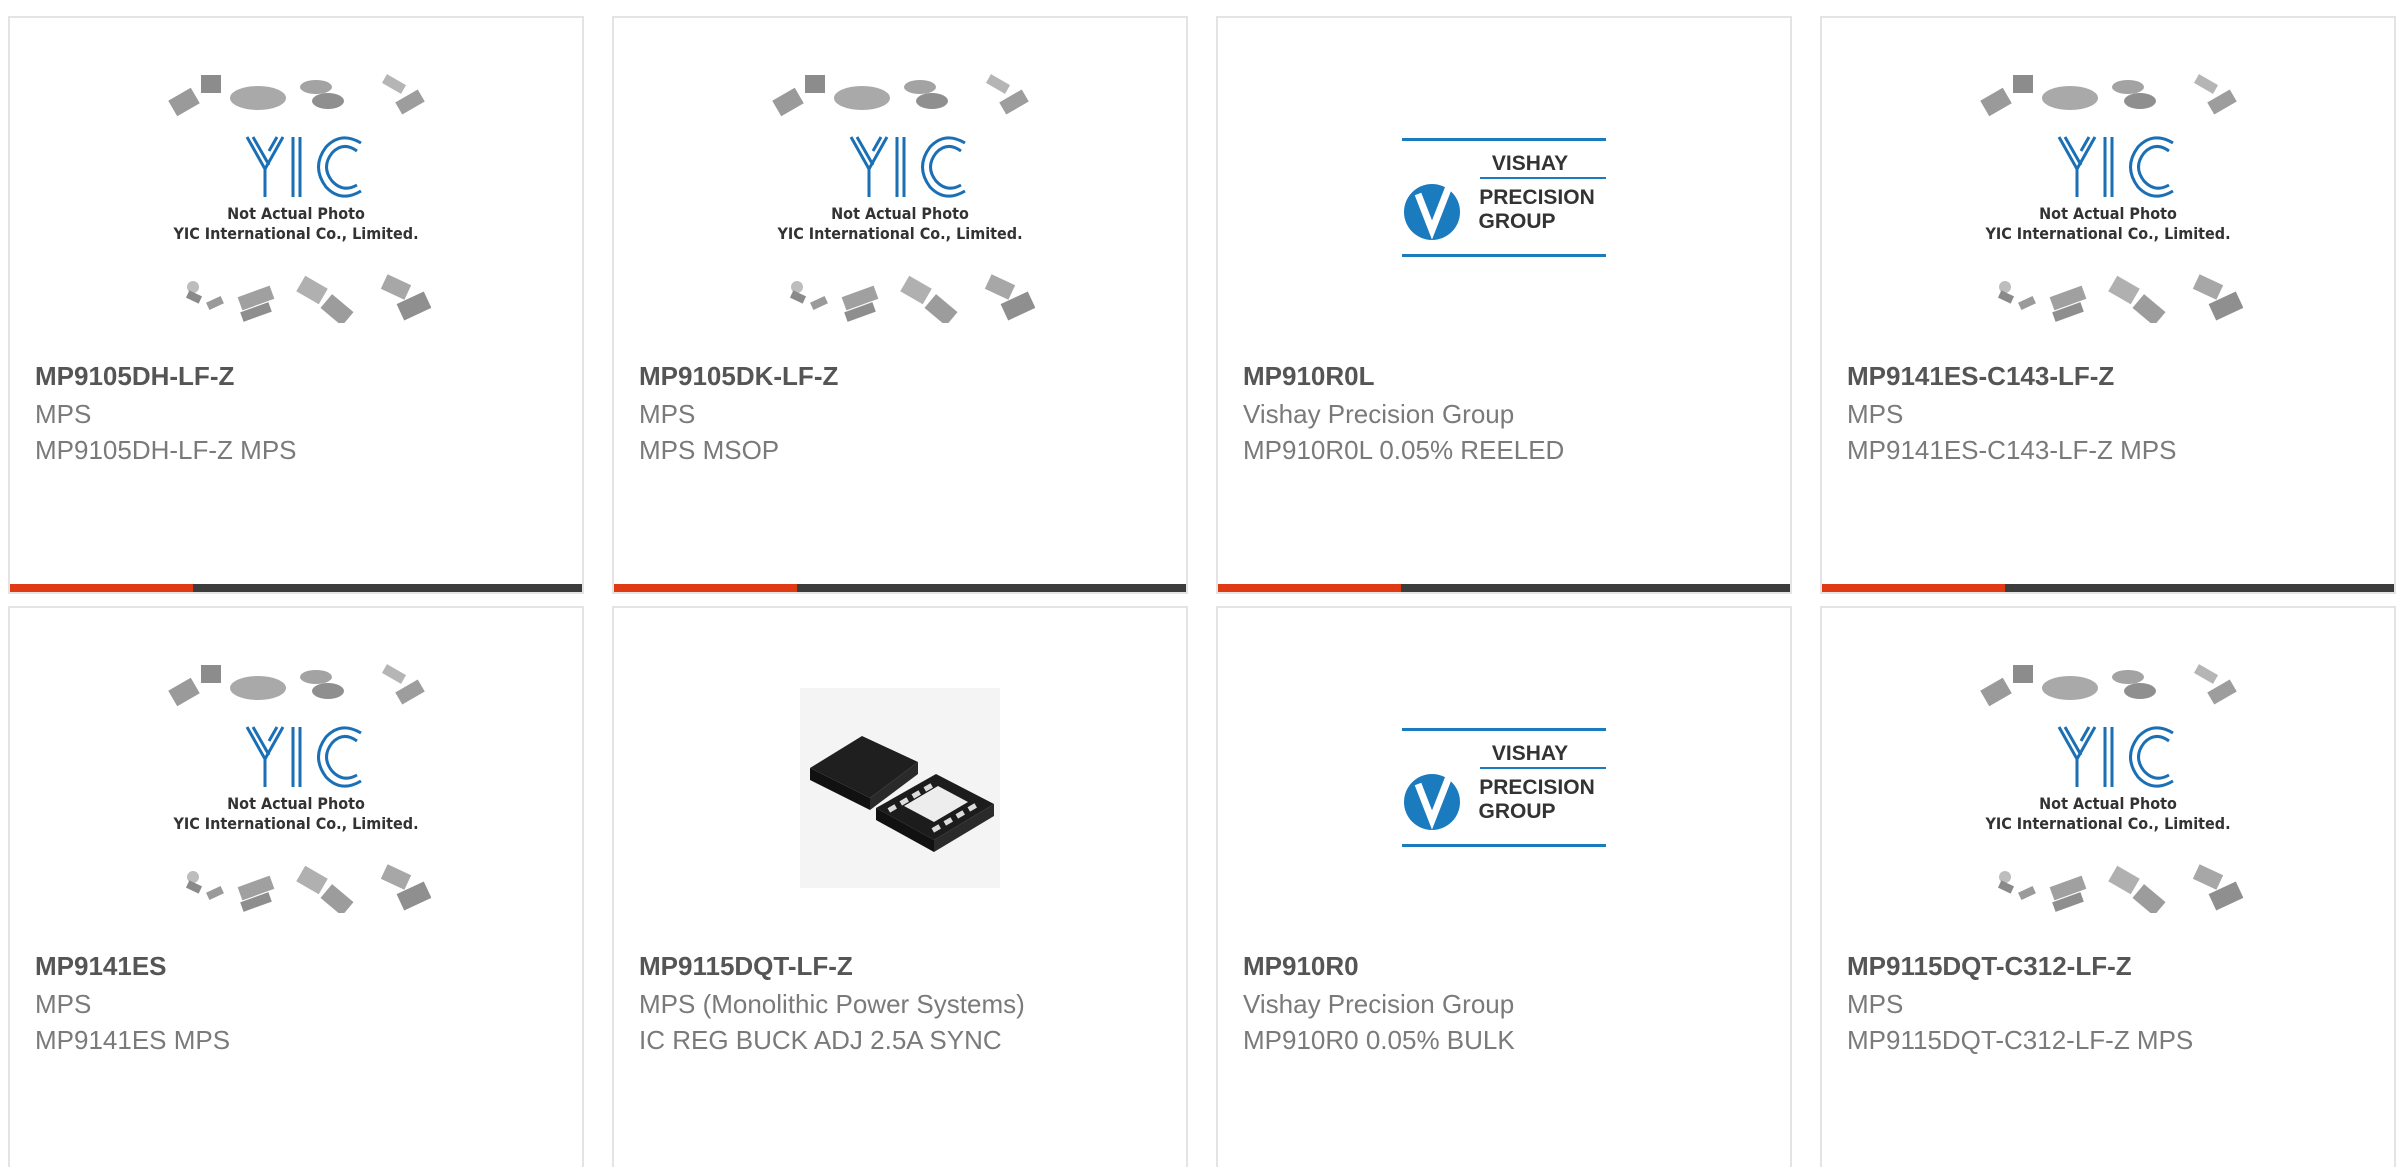 Image resolution: width=2400 pixels, height=1167 pixels. Describe the element at coordinates (738, 376) in the screenshot. I see `part-number: MP9105DK-LF-Z` at that location.